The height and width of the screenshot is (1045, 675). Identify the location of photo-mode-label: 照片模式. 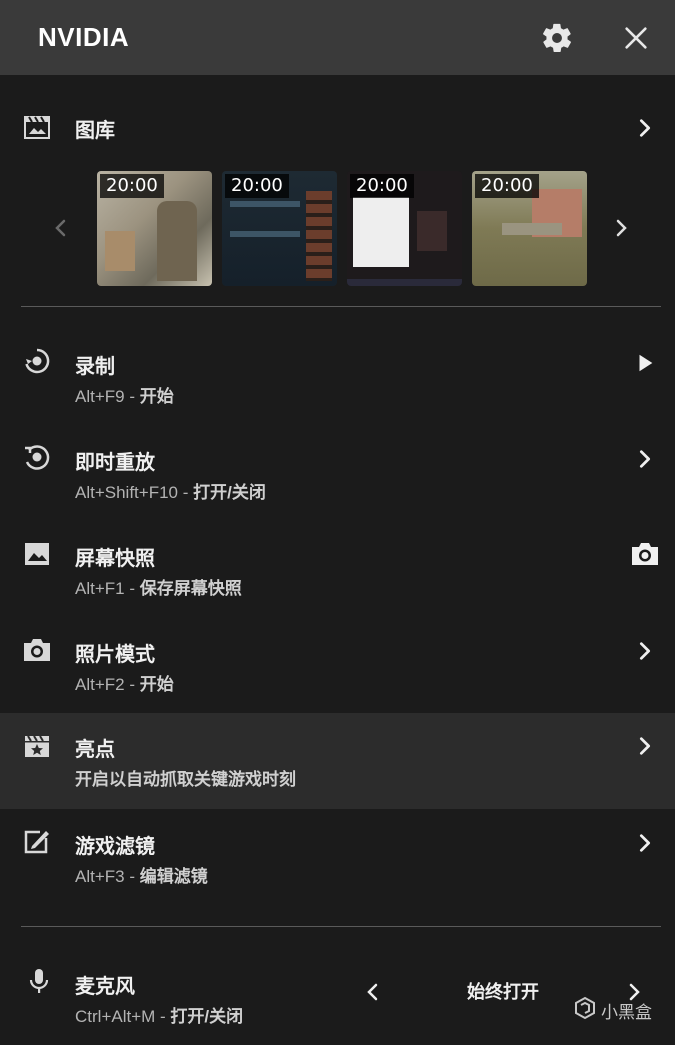
(115, 655).